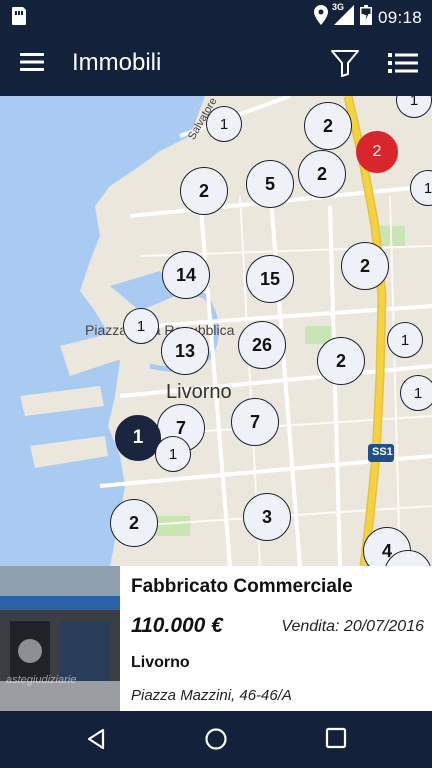 The image size is (432, 768). Describe the element at coordinates (185, 351) in the screenshot. I see `map-cluster-marker: 13` at that location.